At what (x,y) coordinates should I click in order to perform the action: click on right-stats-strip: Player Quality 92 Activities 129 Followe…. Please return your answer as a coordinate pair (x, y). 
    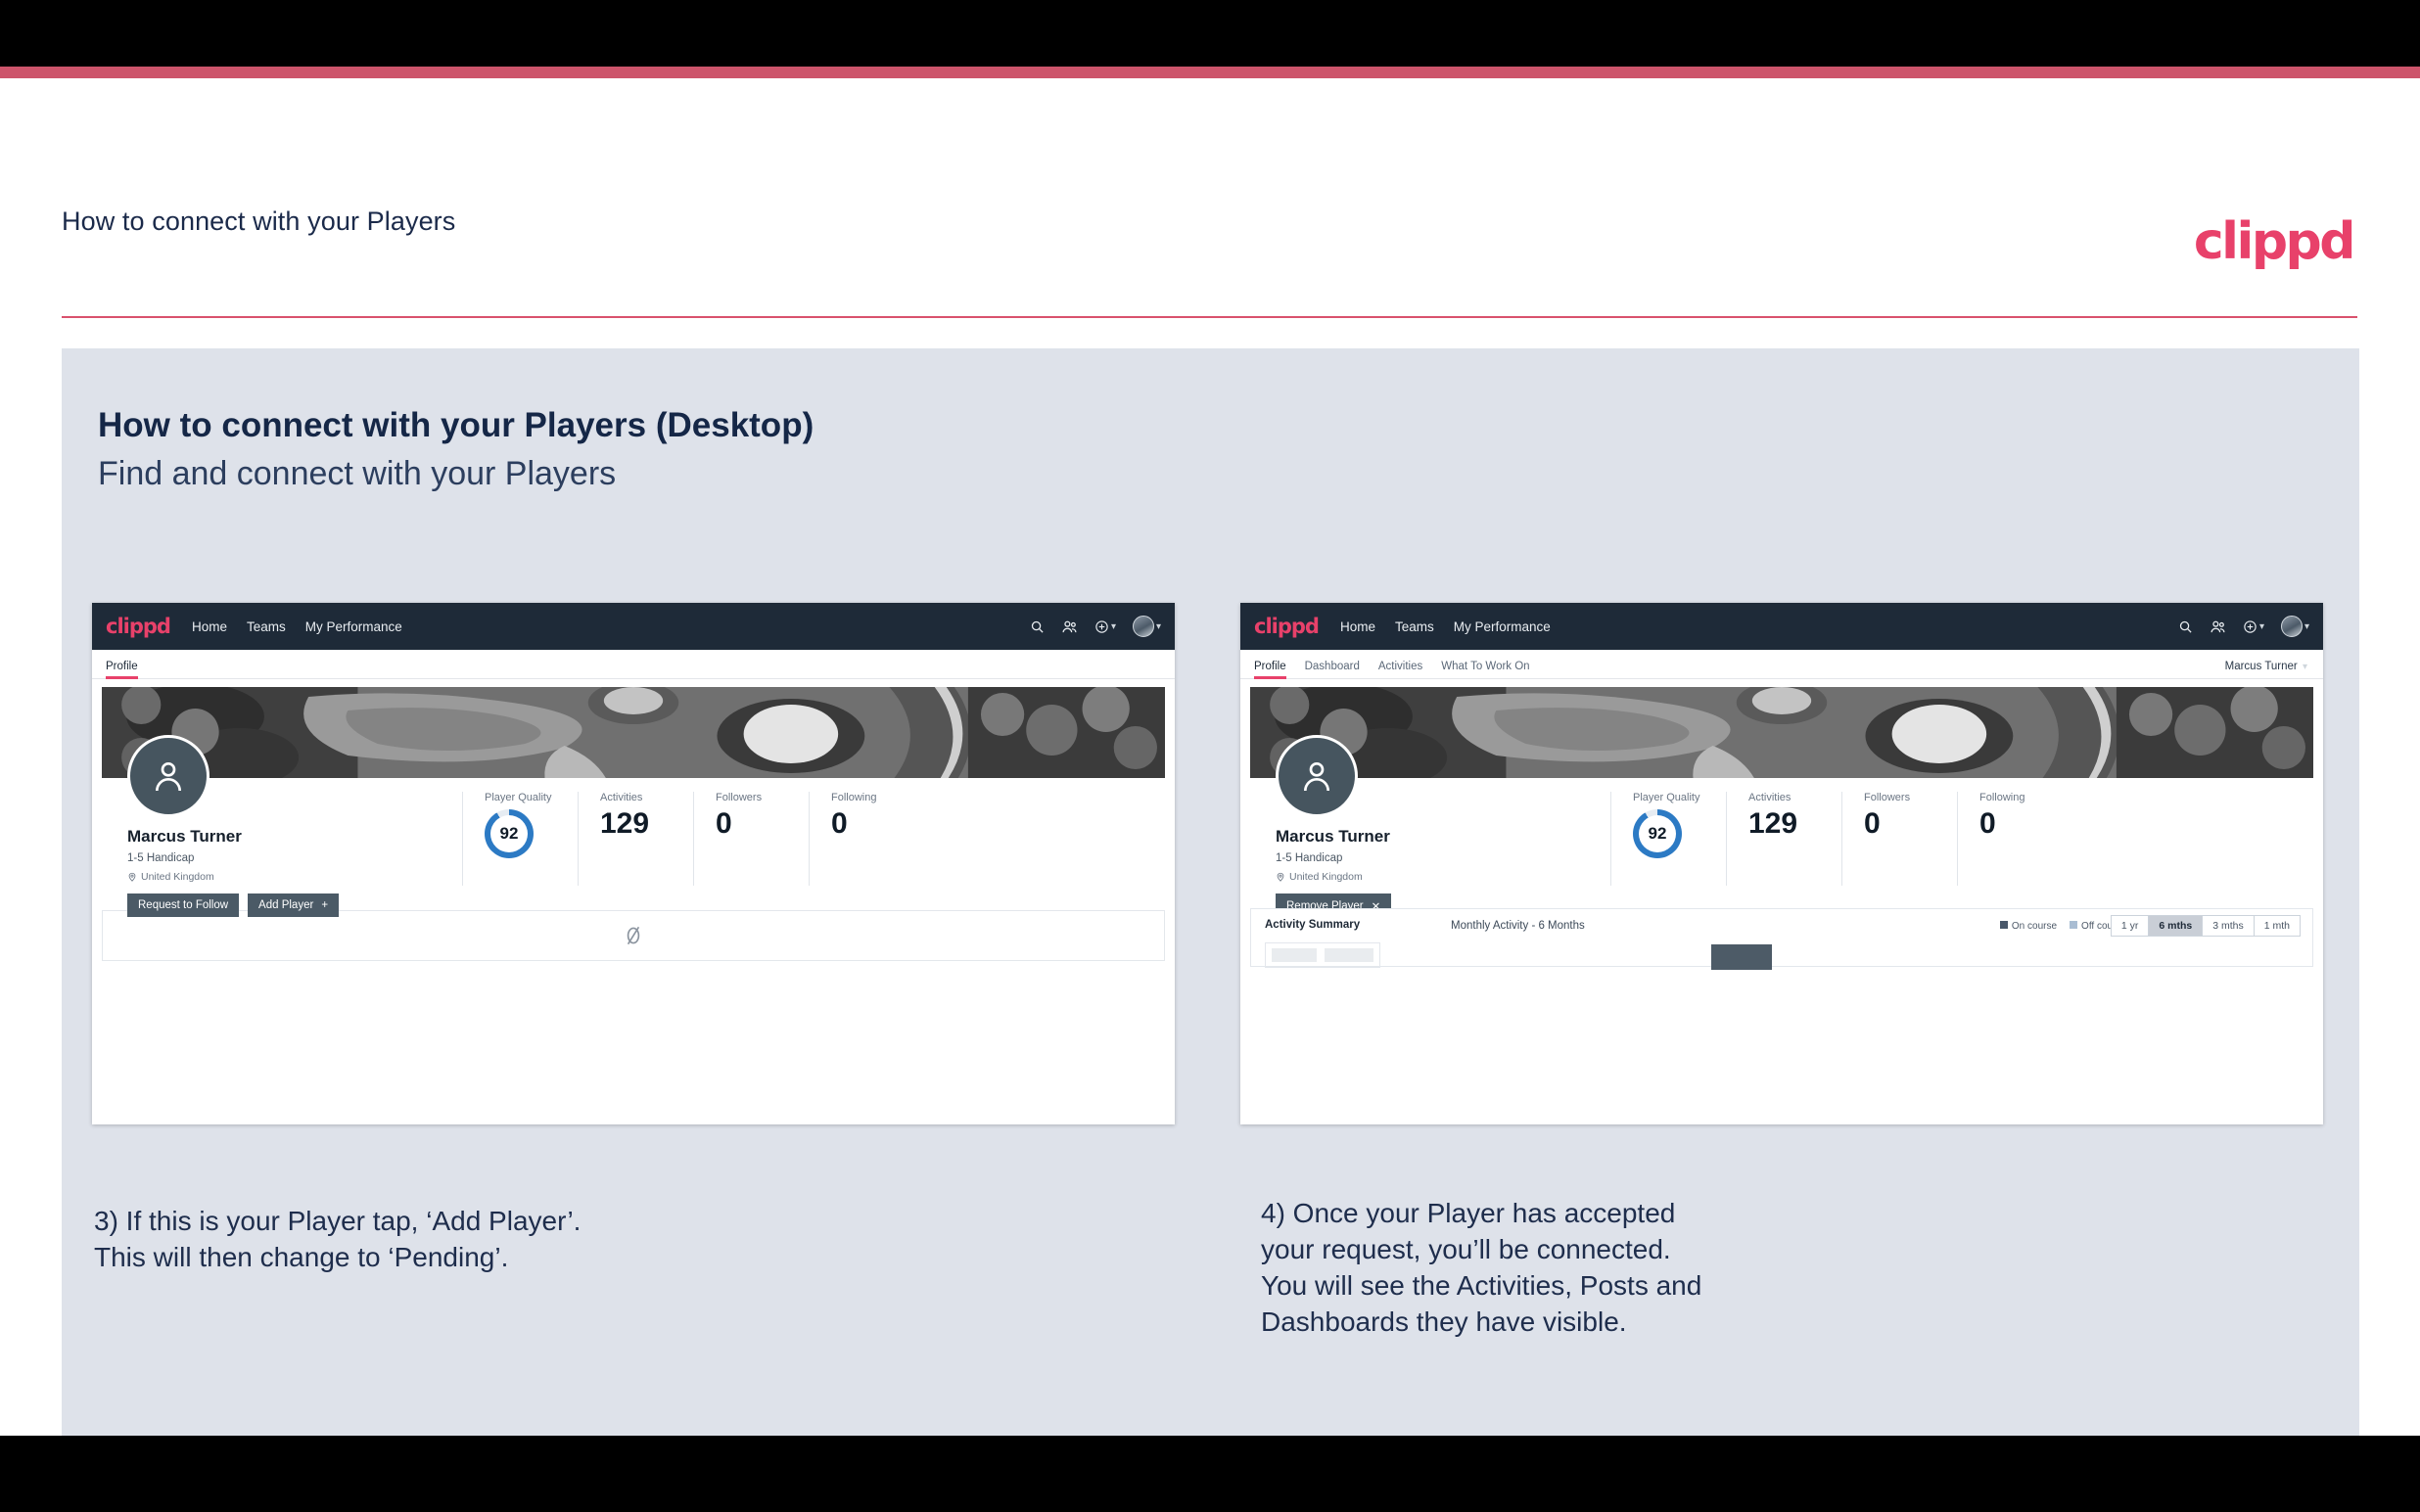
    Looking at the image, I should click on (1841, 839).